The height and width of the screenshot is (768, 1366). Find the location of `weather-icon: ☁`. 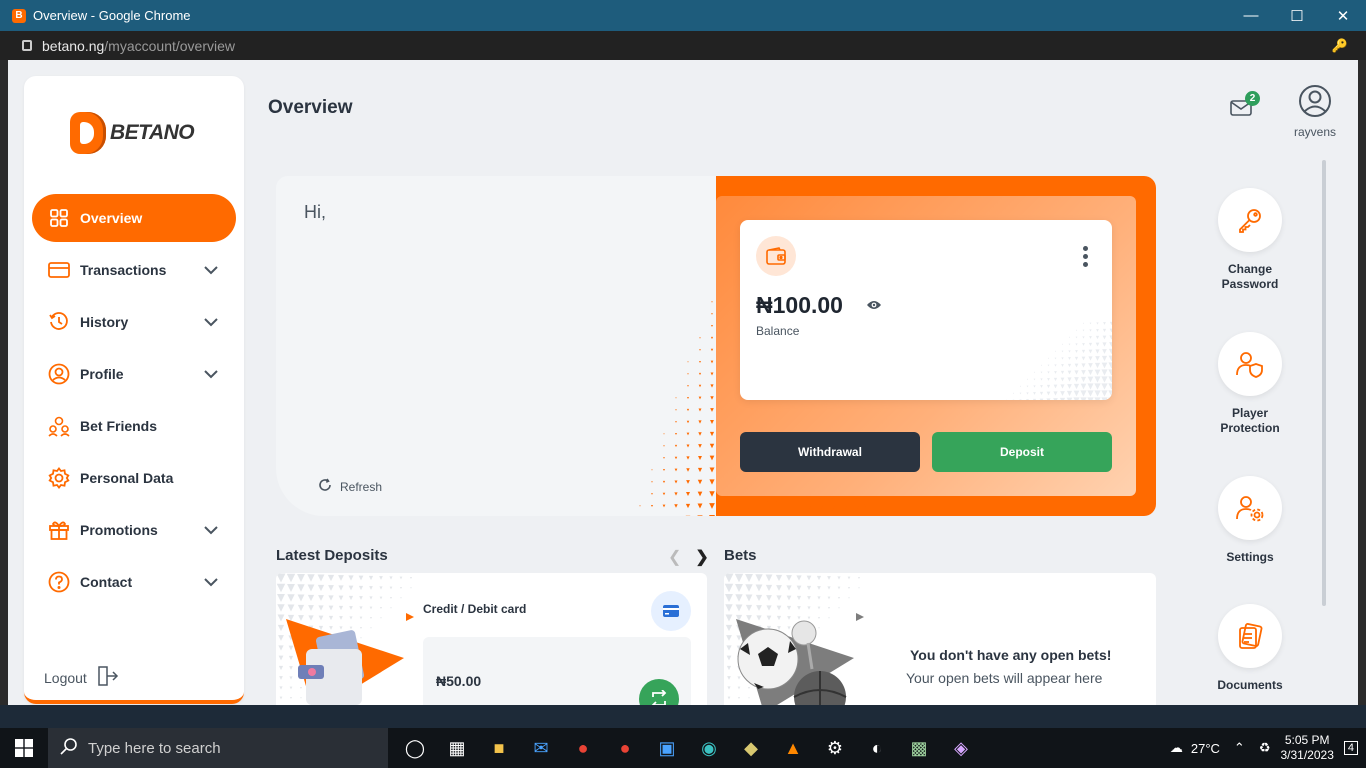

weather-icon: ☁ is located at coordinates (1176, 748).